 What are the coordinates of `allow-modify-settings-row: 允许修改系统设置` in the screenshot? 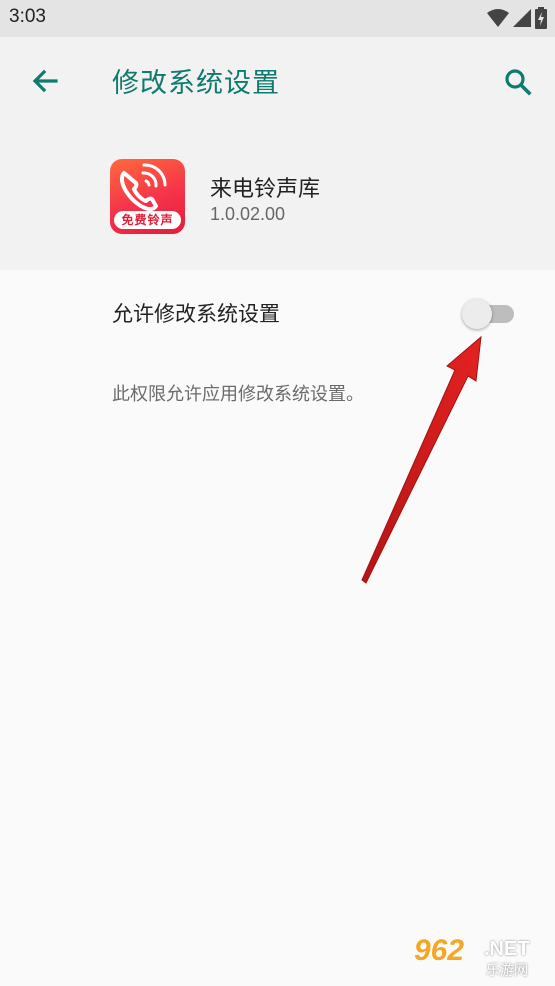 It's located at (277, 313).